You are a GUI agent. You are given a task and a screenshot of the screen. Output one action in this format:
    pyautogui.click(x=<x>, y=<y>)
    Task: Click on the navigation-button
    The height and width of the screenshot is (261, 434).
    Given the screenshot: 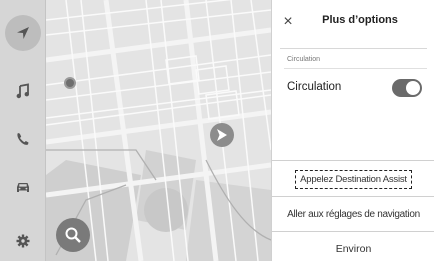 What is the action you would take?
    pyautogui.click(x=23, y=33)
    